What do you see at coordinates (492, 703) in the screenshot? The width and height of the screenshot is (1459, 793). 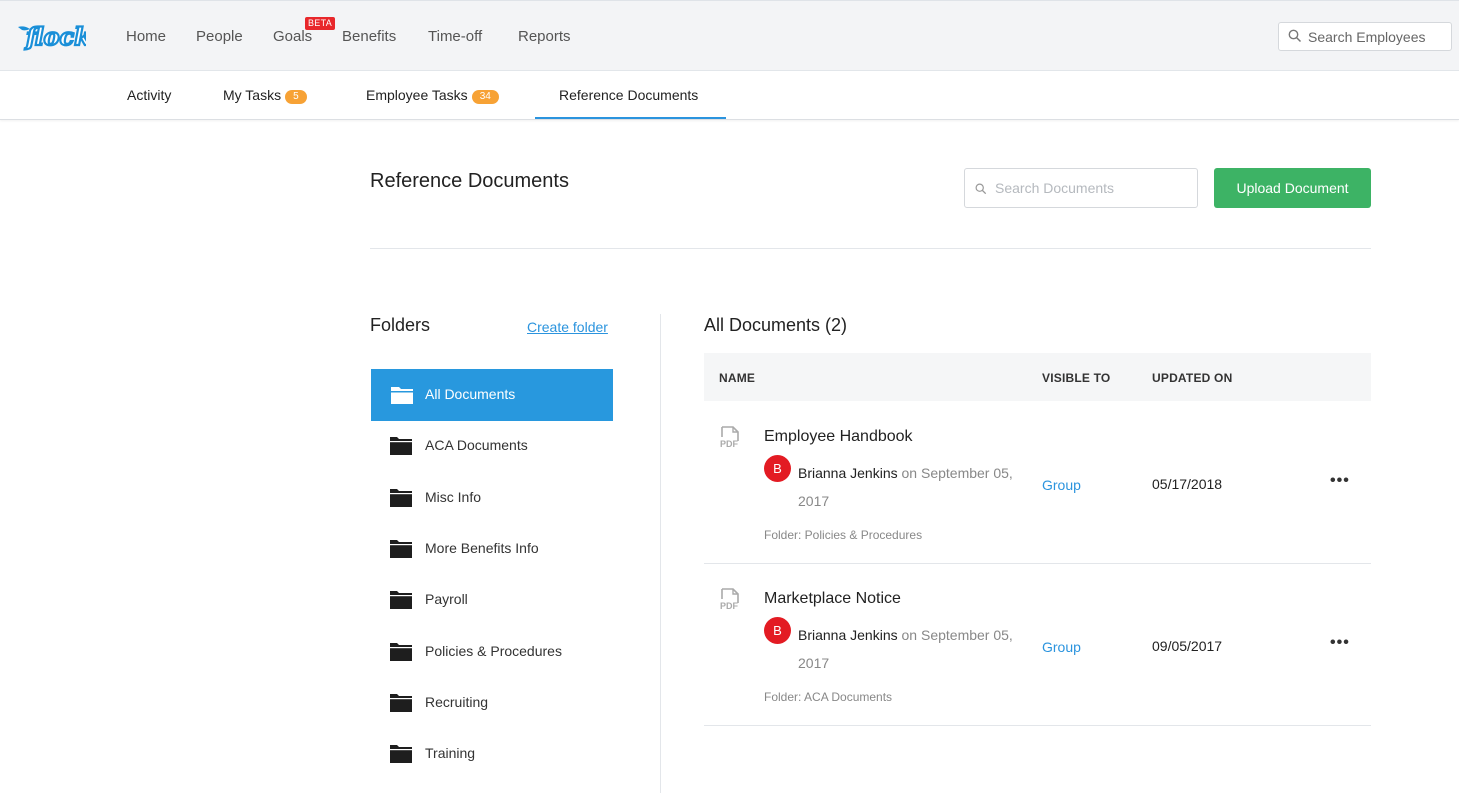 I see `folder-recruiting: Recruiting` at bounding box center [492, 703].